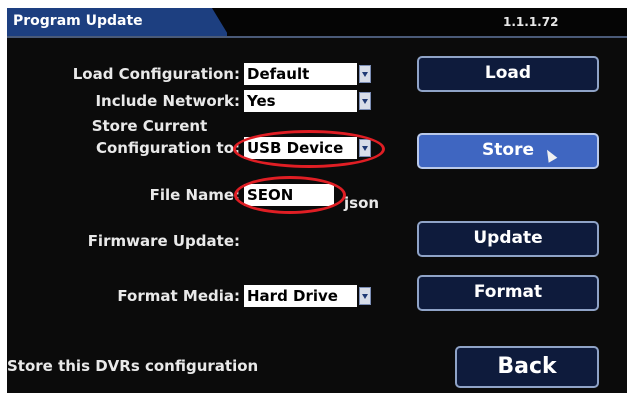 The height and width of the screenshot is (403, 634). What do you see at coordinates (149, 126) in the screenshot?
I see `store-current-label-line1: Store Current` at bounding box center [149, 126].